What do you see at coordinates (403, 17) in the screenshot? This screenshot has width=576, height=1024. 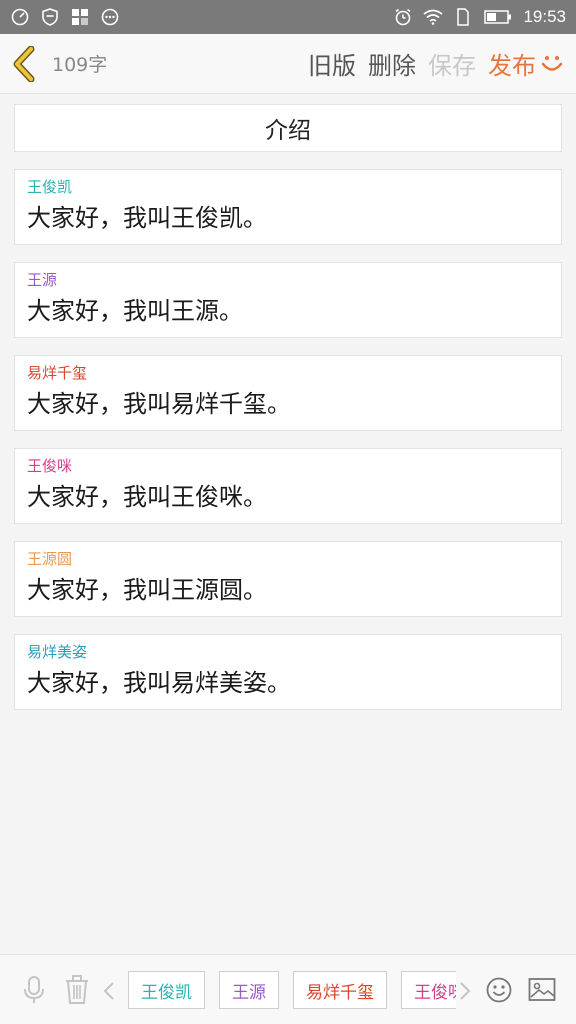 I see `alarm-icon` at bounding box center [403, 17].